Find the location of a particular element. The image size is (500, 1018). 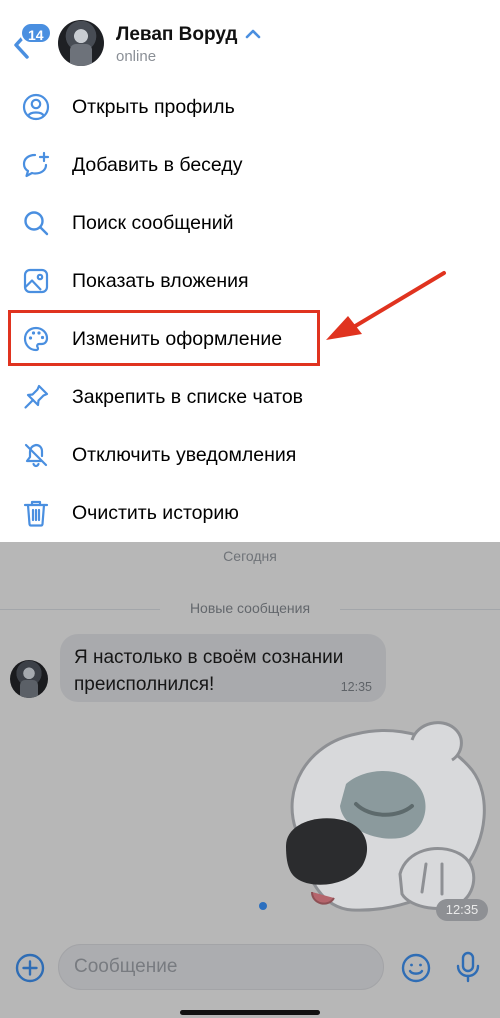

menu-item-search-messages: Поиск сообщений is located at coordinates (250, 223).